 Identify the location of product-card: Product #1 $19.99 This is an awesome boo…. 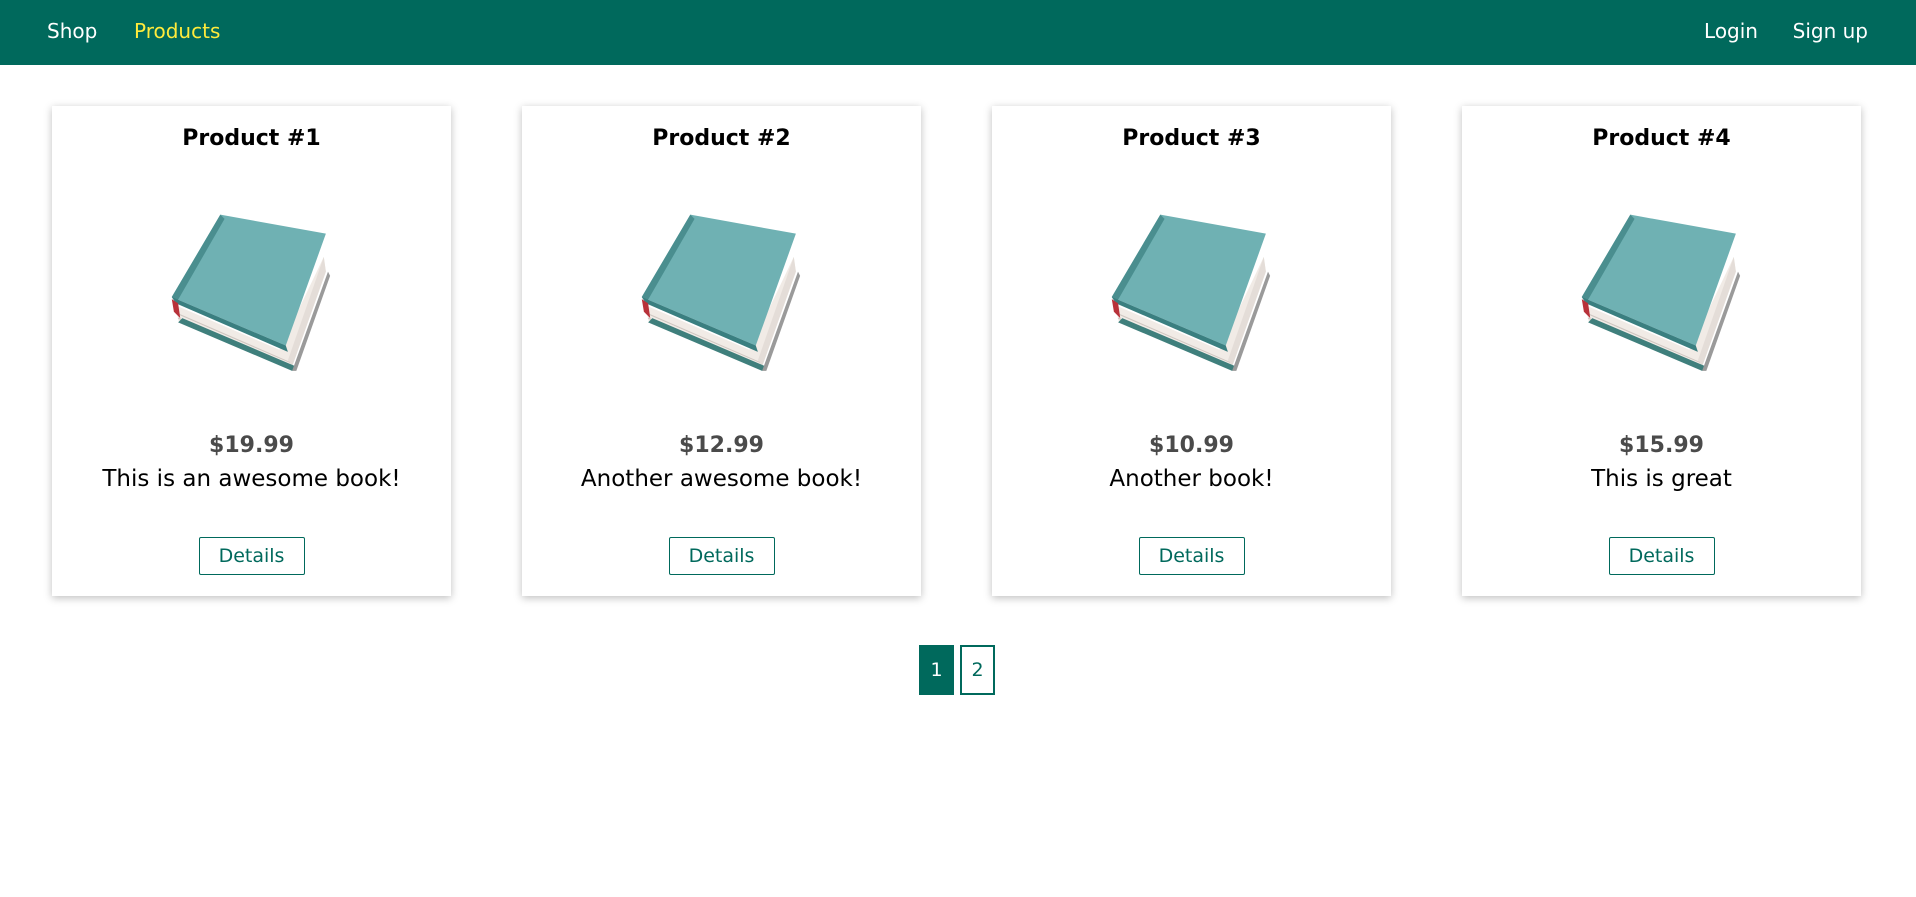
(251, 351).